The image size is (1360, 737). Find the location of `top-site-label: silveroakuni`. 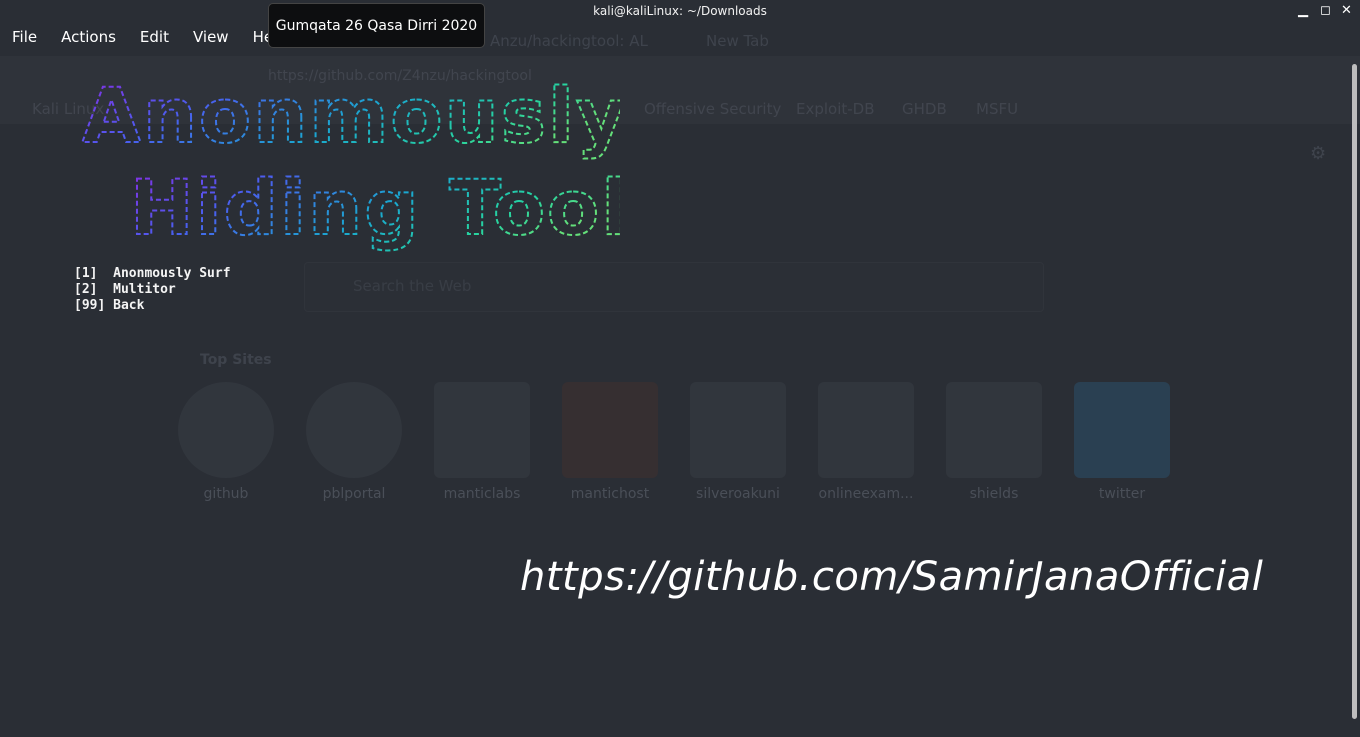

top-site-label: silveroakuni is located at coordinates (738, 494).